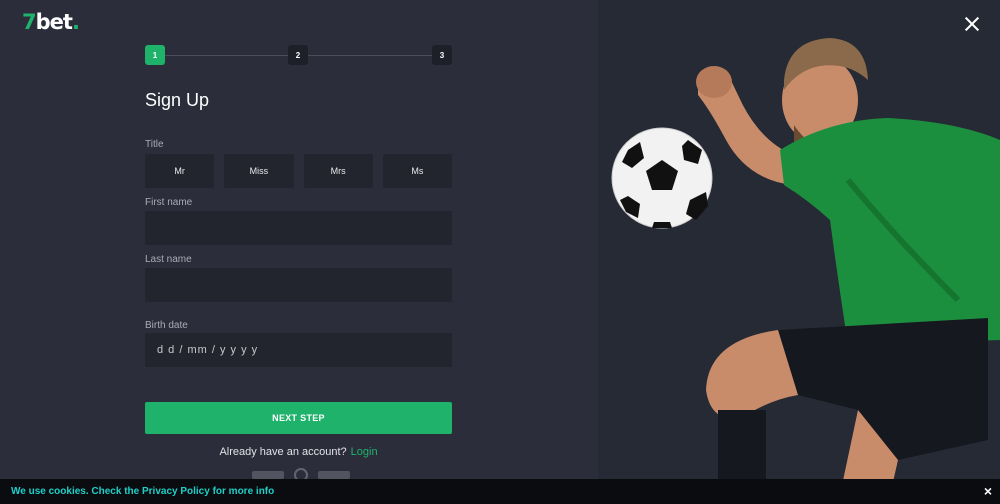  Describe the element at coordinates (166, 325) in the screenshot. I see `birth-date-label: Birth date` at that location.